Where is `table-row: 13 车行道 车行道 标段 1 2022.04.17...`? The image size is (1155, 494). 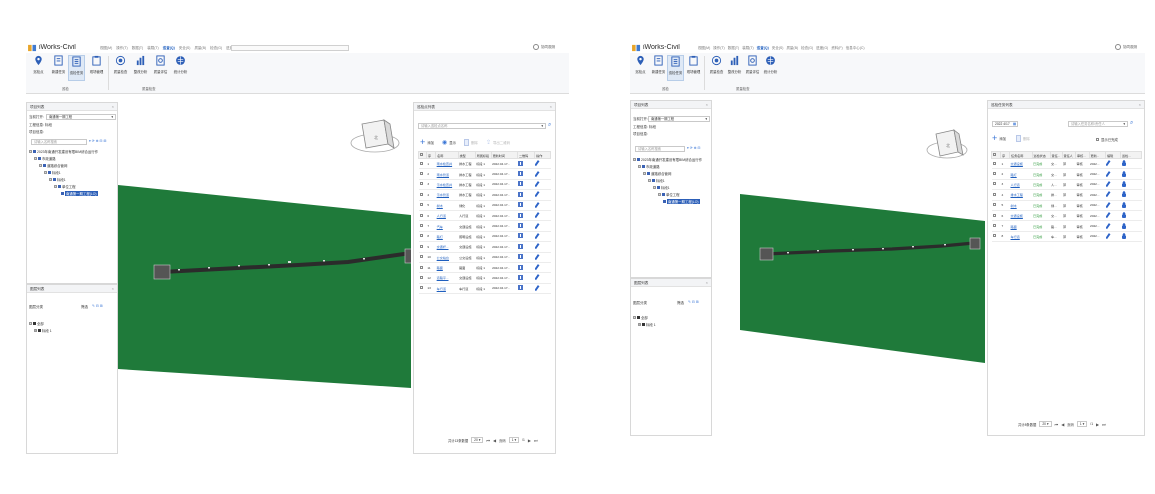
table-row: 13 车行道 车行道 标段 1 2022.04.17... is located at coordinates (484, 289).